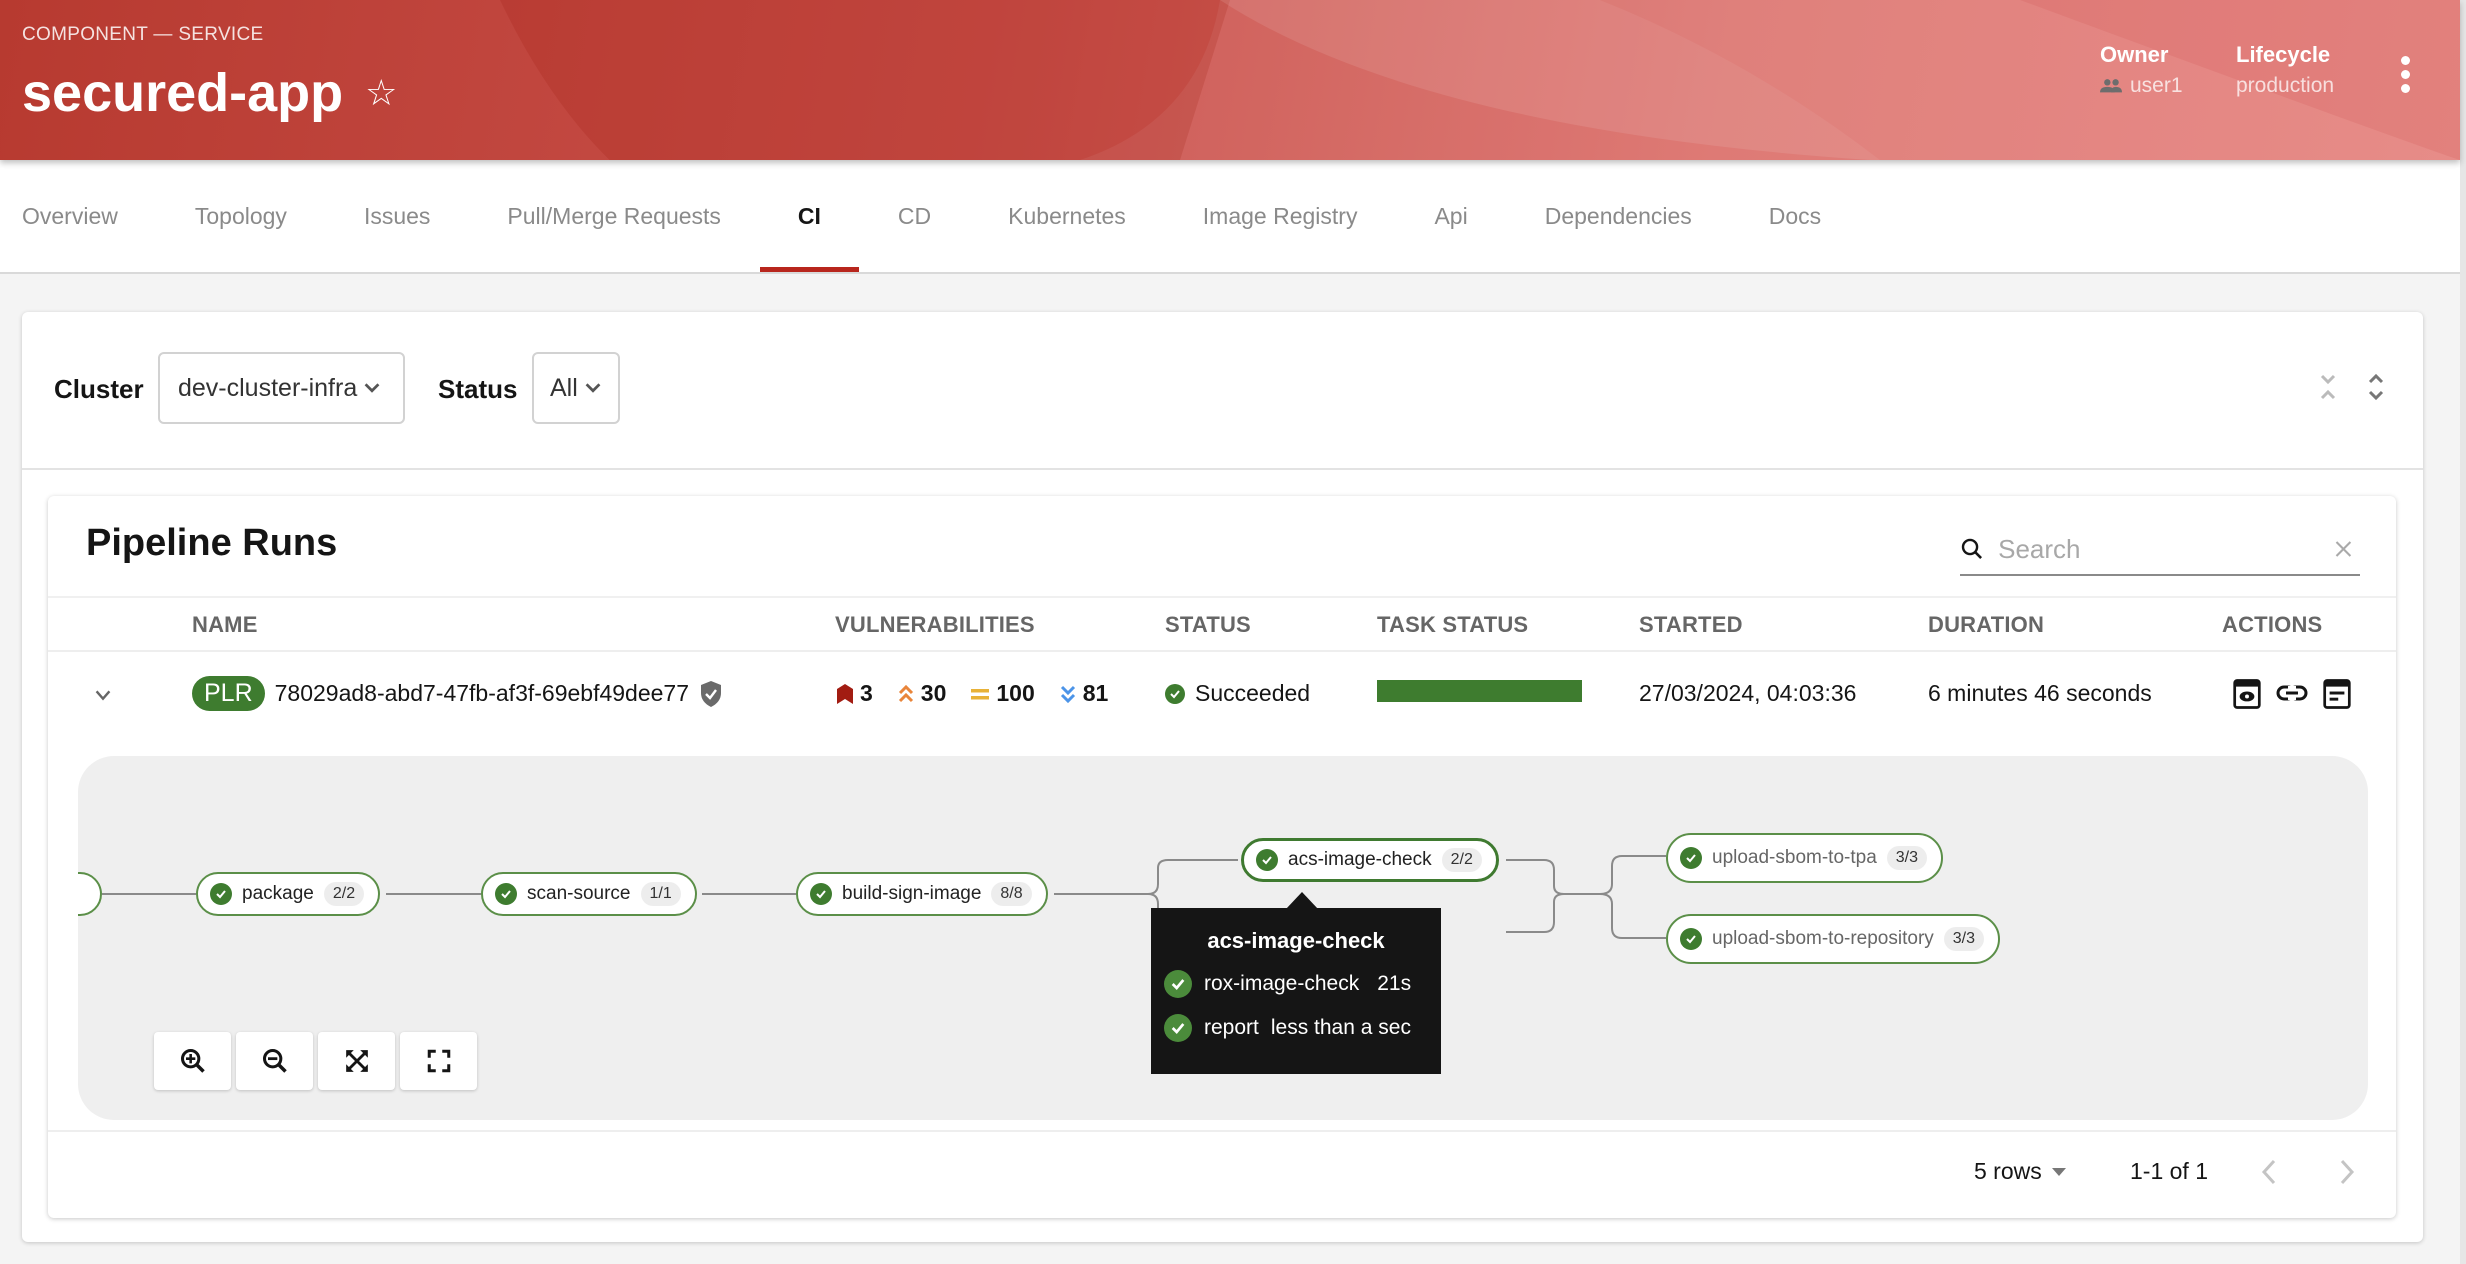 Image resolution: width=2466 pixels, height=1264 pixels. I want to click on fit-to-screen-icon, so click(356, 1061).